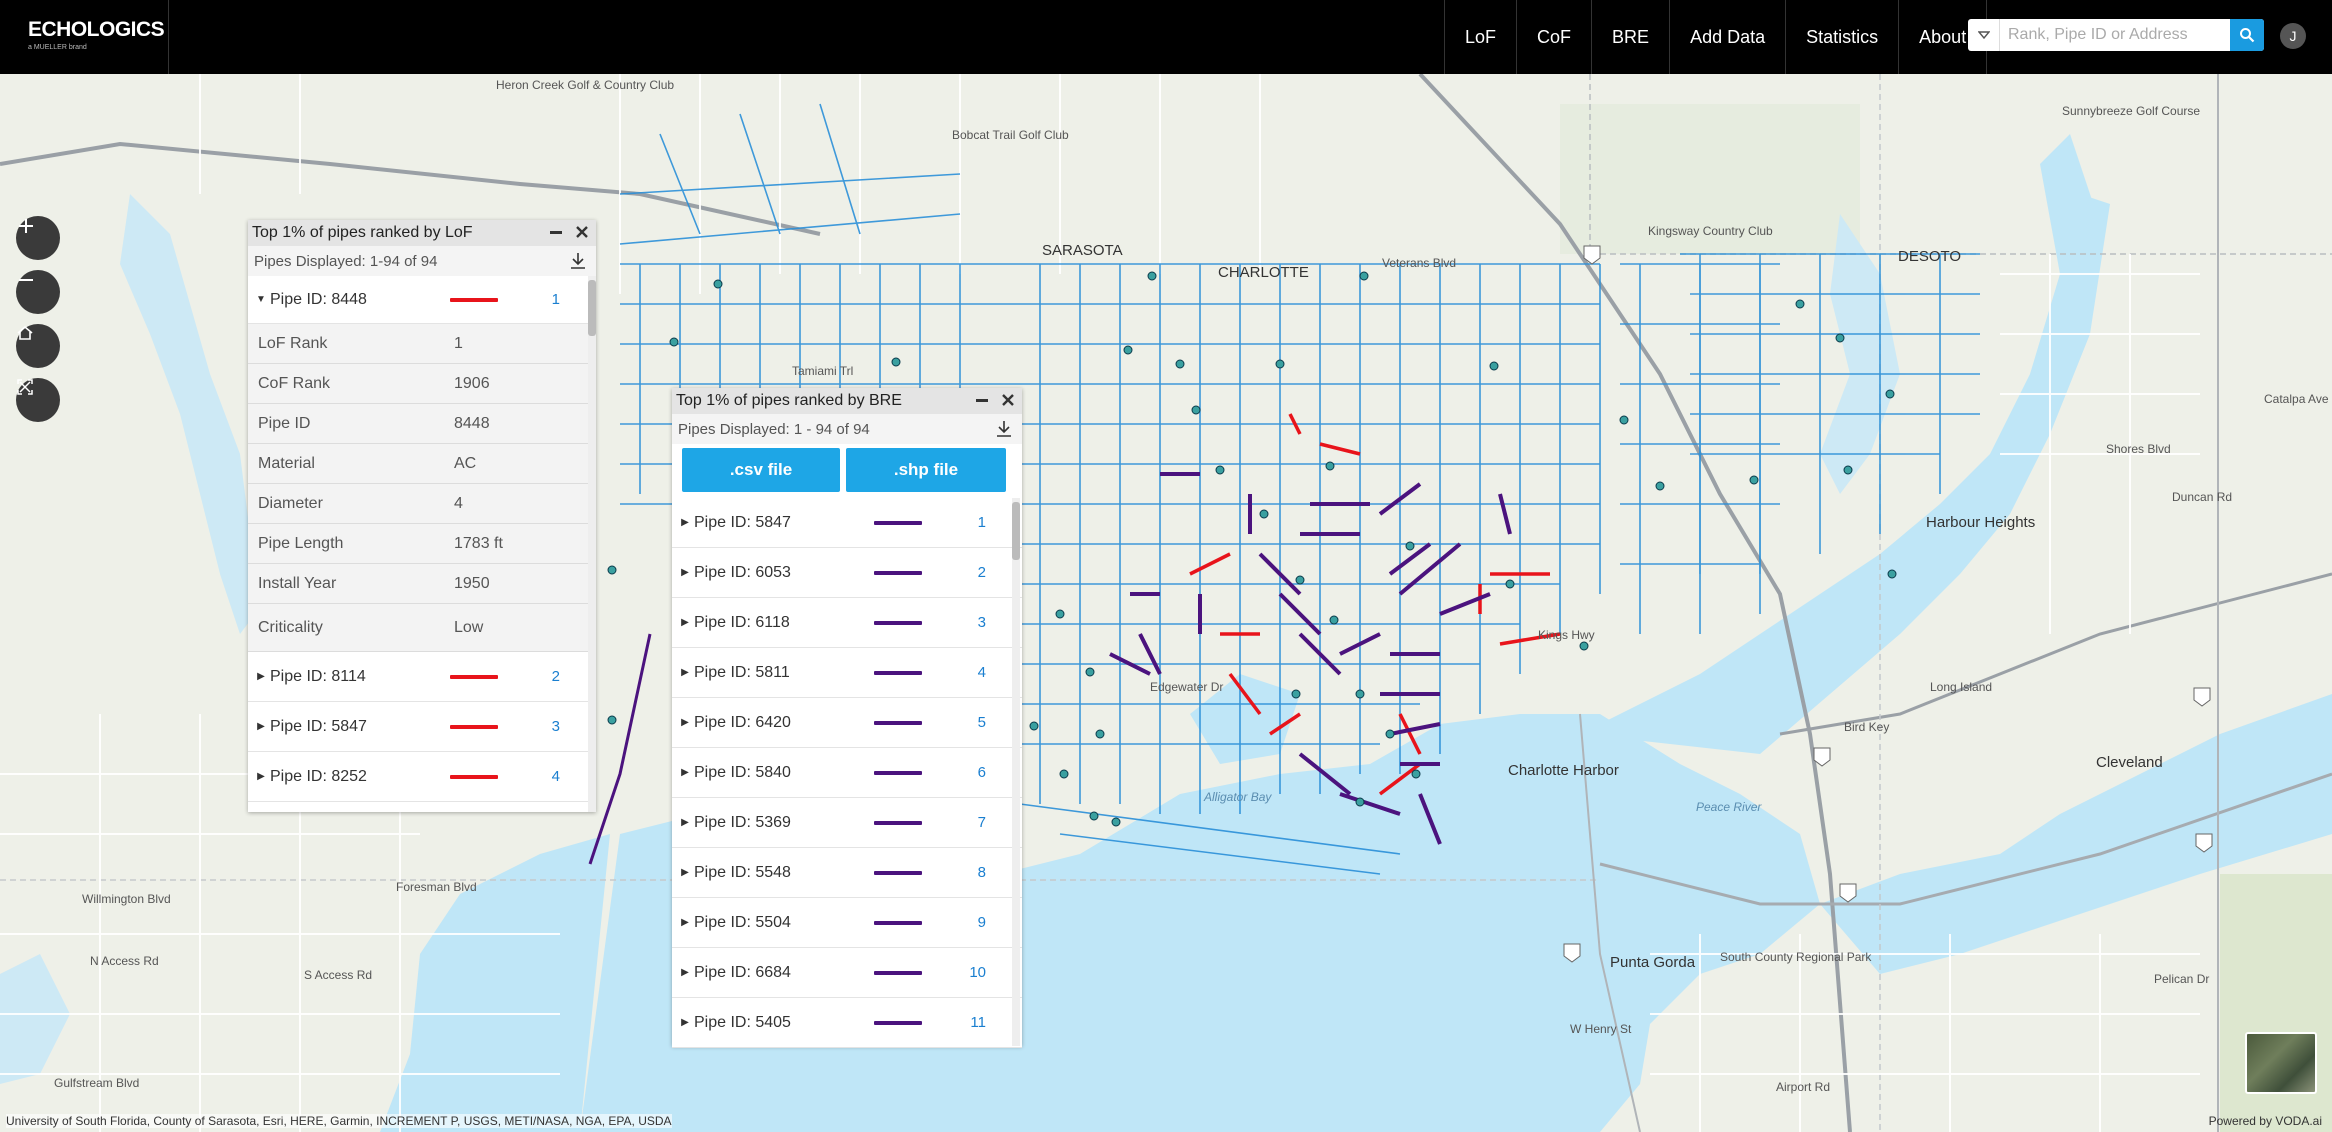 The image size is (2332, 1132). What do you see at coordinates (742, 922) in the screenshot?
I see `bre-row-id: Pipe ID: 5504` at bounding box center [742, 922].